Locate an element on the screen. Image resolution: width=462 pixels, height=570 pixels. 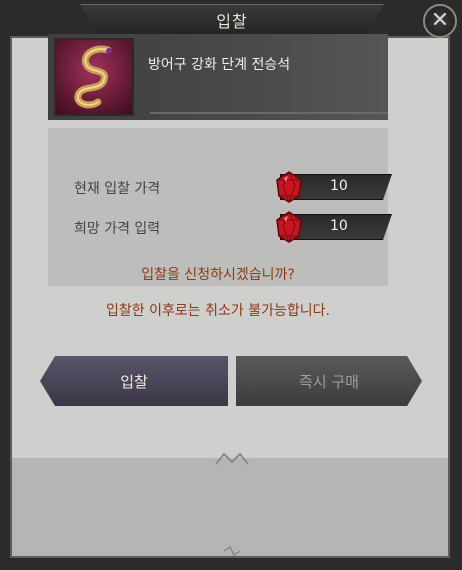
title-tab: 입찰 is located at coordinates (232, 20).